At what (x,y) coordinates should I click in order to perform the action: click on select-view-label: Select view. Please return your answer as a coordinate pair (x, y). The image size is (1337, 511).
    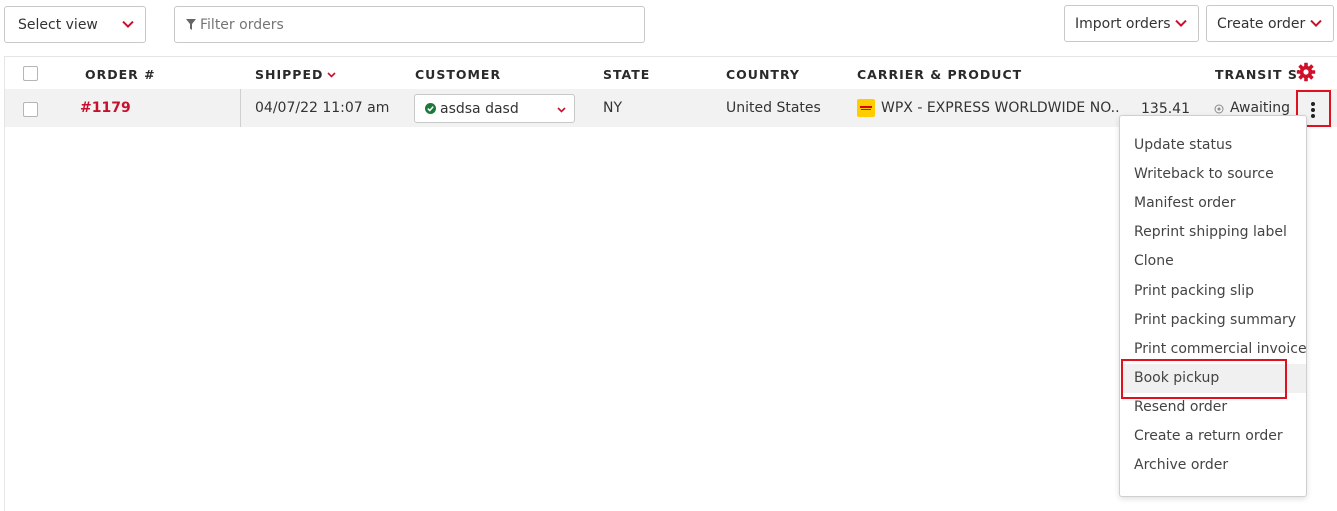
    Looking at the image, I should click on (58, 24).